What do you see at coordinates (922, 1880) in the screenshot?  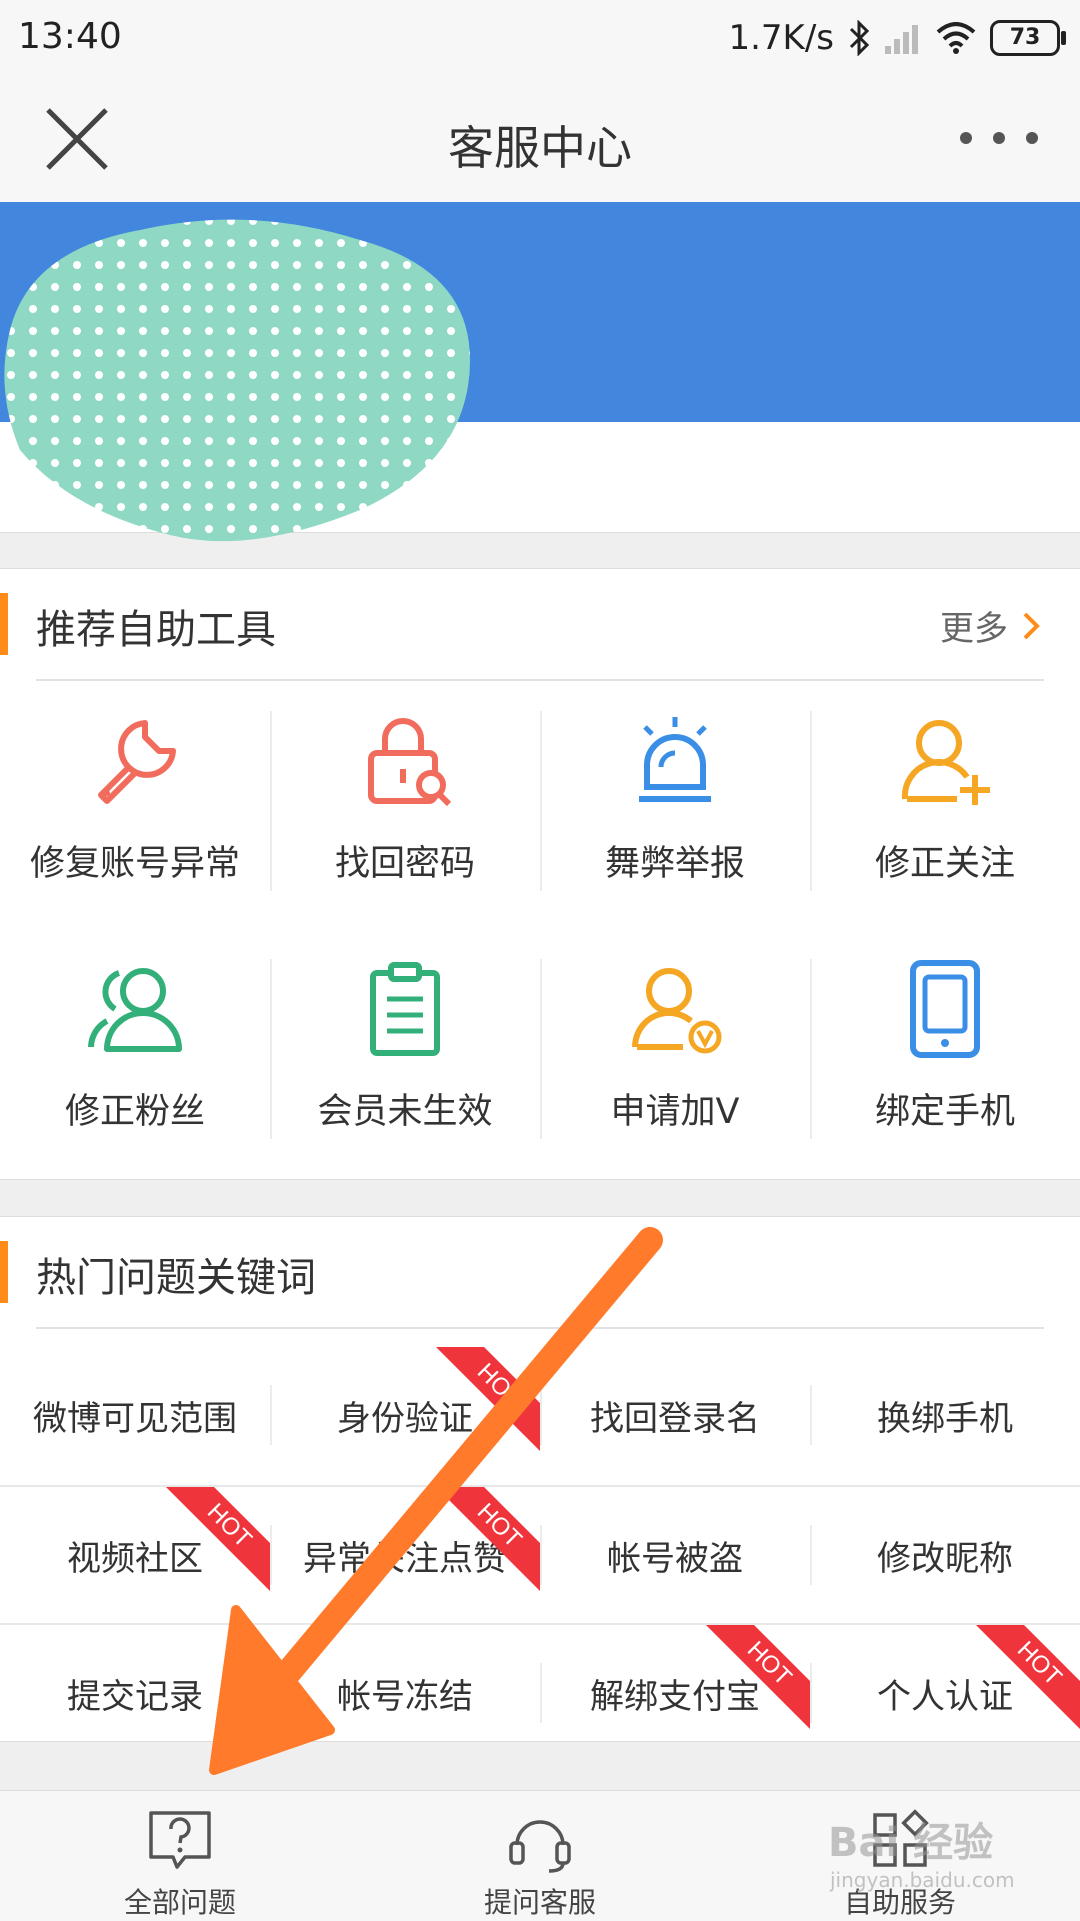 I see `watermark-url: jingyan.baidu.com` at bounding box center [922, 1880].